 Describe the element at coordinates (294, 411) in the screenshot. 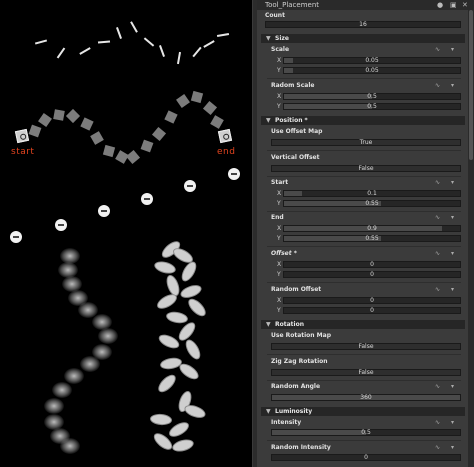

I see `section-luminosity-label: Luminosity` at that location.